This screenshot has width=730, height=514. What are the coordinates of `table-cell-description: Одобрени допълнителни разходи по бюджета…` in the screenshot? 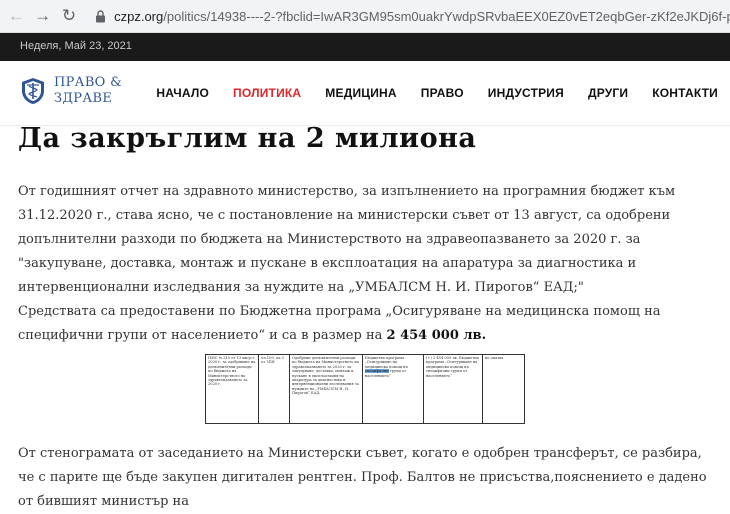 It's located at (326, 389).